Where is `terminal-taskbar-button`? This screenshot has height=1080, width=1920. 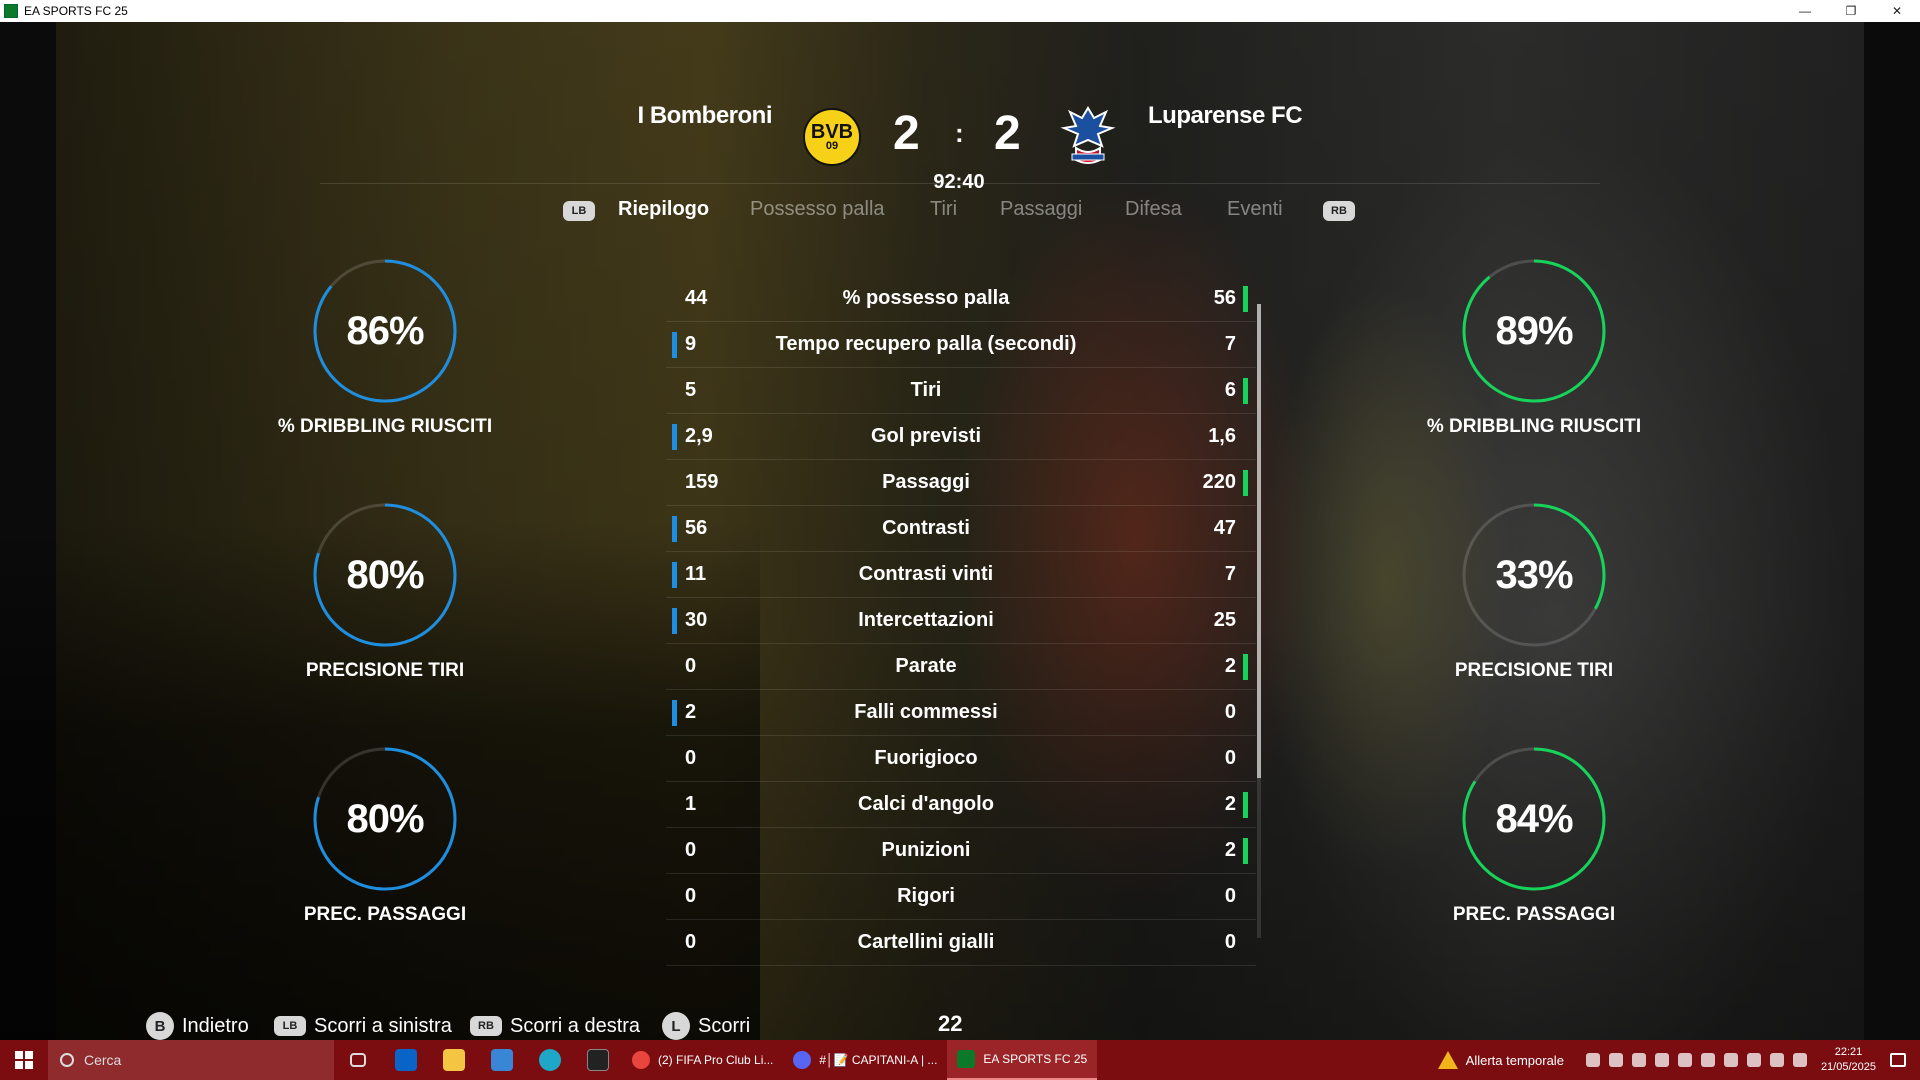 terminal-taskbar-button is located at coordinates (598, 1060).